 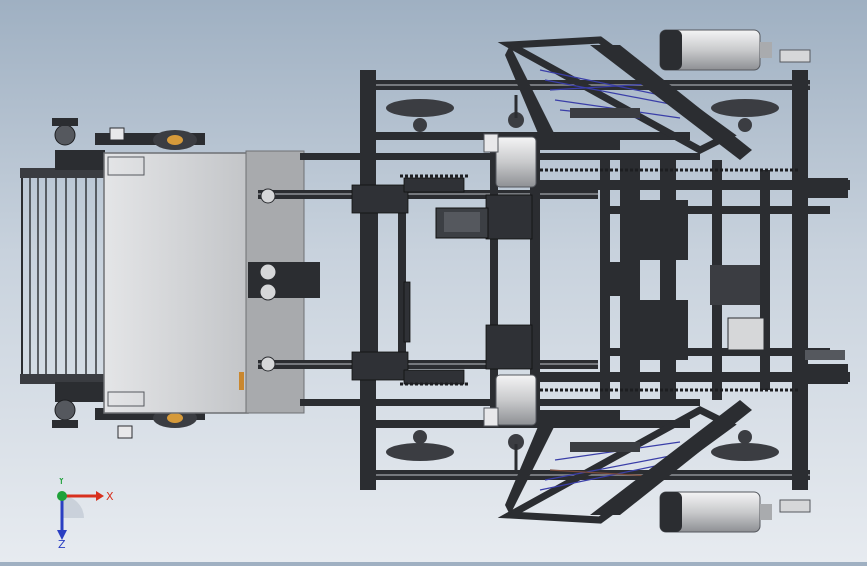 I want to click on coordinate-triad: X Y Z, so click(x=85, y=513).